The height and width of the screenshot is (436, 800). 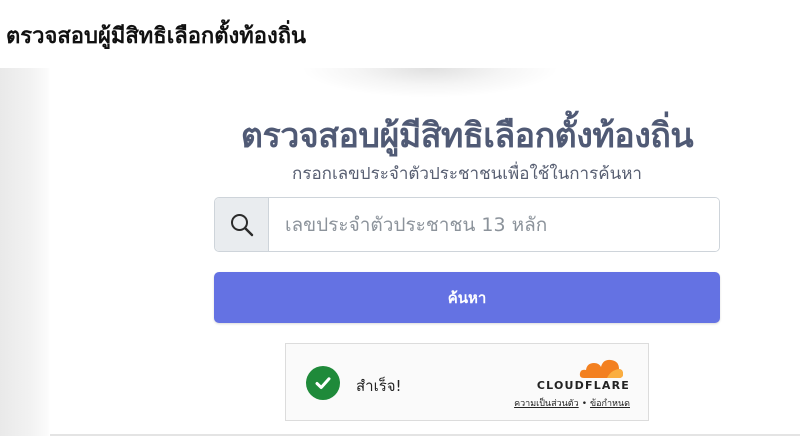 What do you see at coordinates (583, 385) in the screenshot?
I see `cloudflare-wordmark: CLOUDFLARE` at bounding box center [583, 385].